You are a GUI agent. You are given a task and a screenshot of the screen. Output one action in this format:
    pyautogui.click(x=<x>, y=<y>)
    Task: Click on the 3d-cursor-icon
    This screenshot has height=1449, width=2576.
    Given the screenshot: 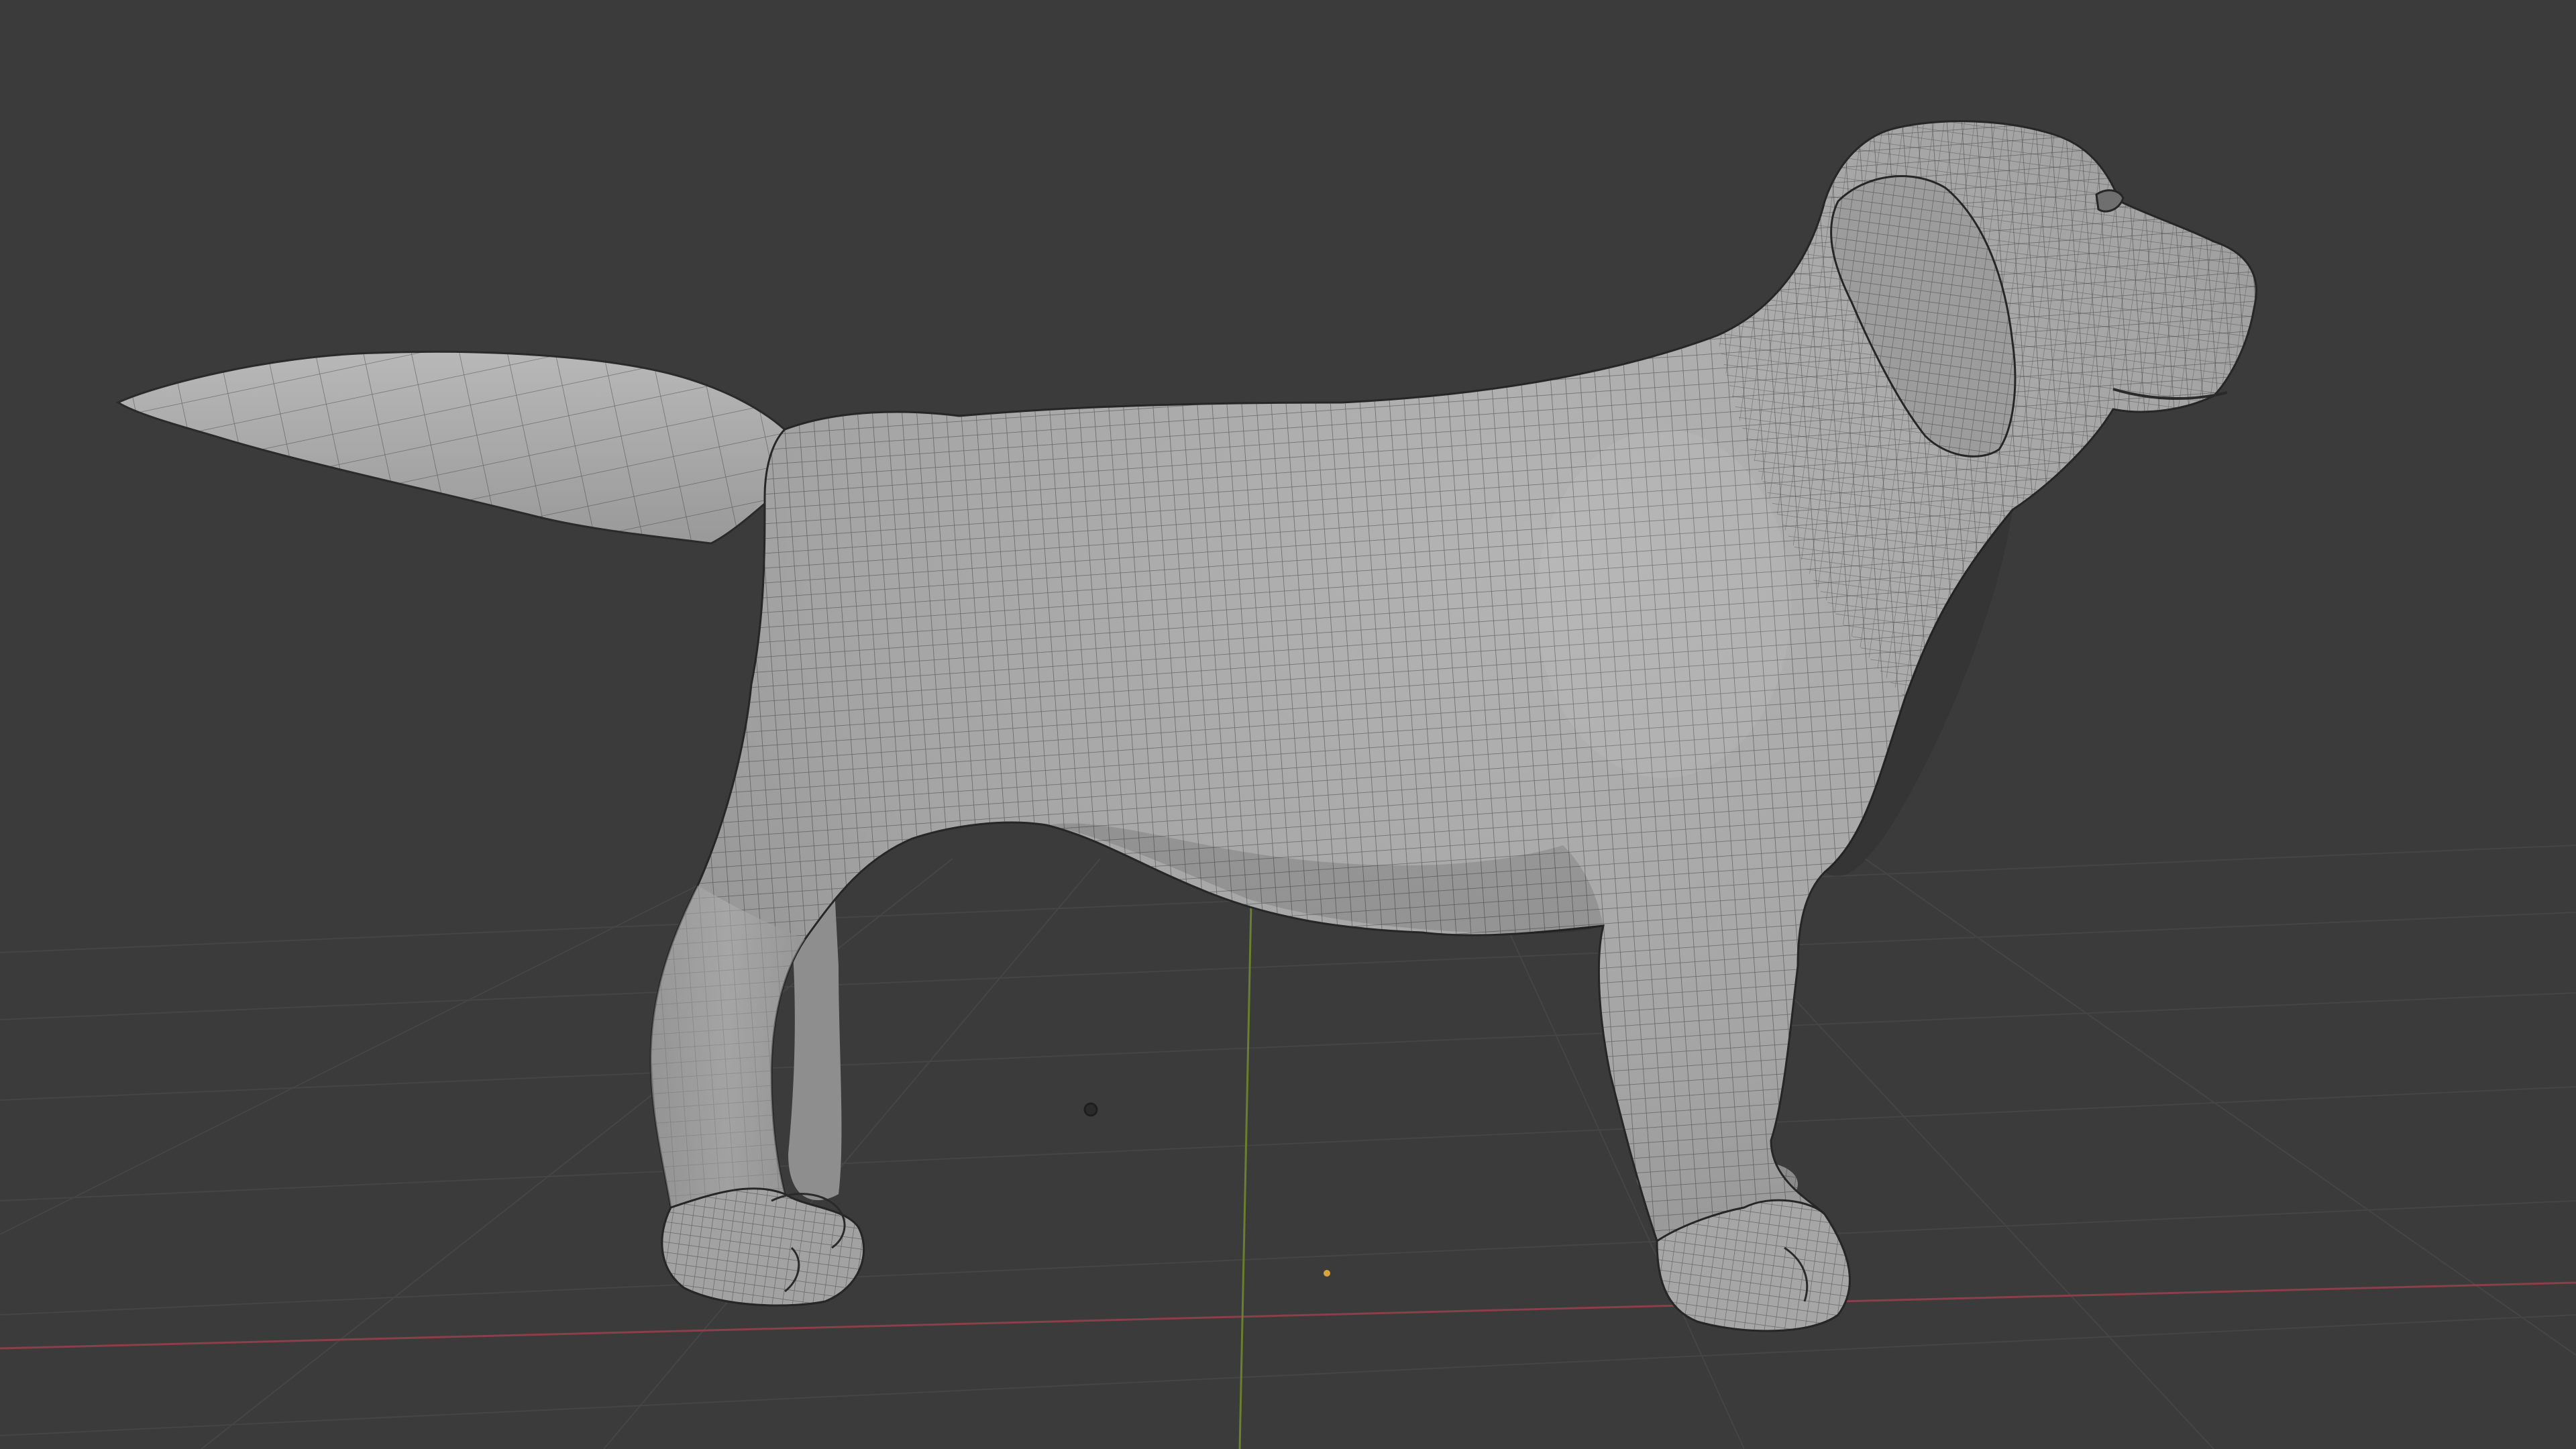 What is the action you would take?
    pyautogui.click(x=1090, y=1109)
    